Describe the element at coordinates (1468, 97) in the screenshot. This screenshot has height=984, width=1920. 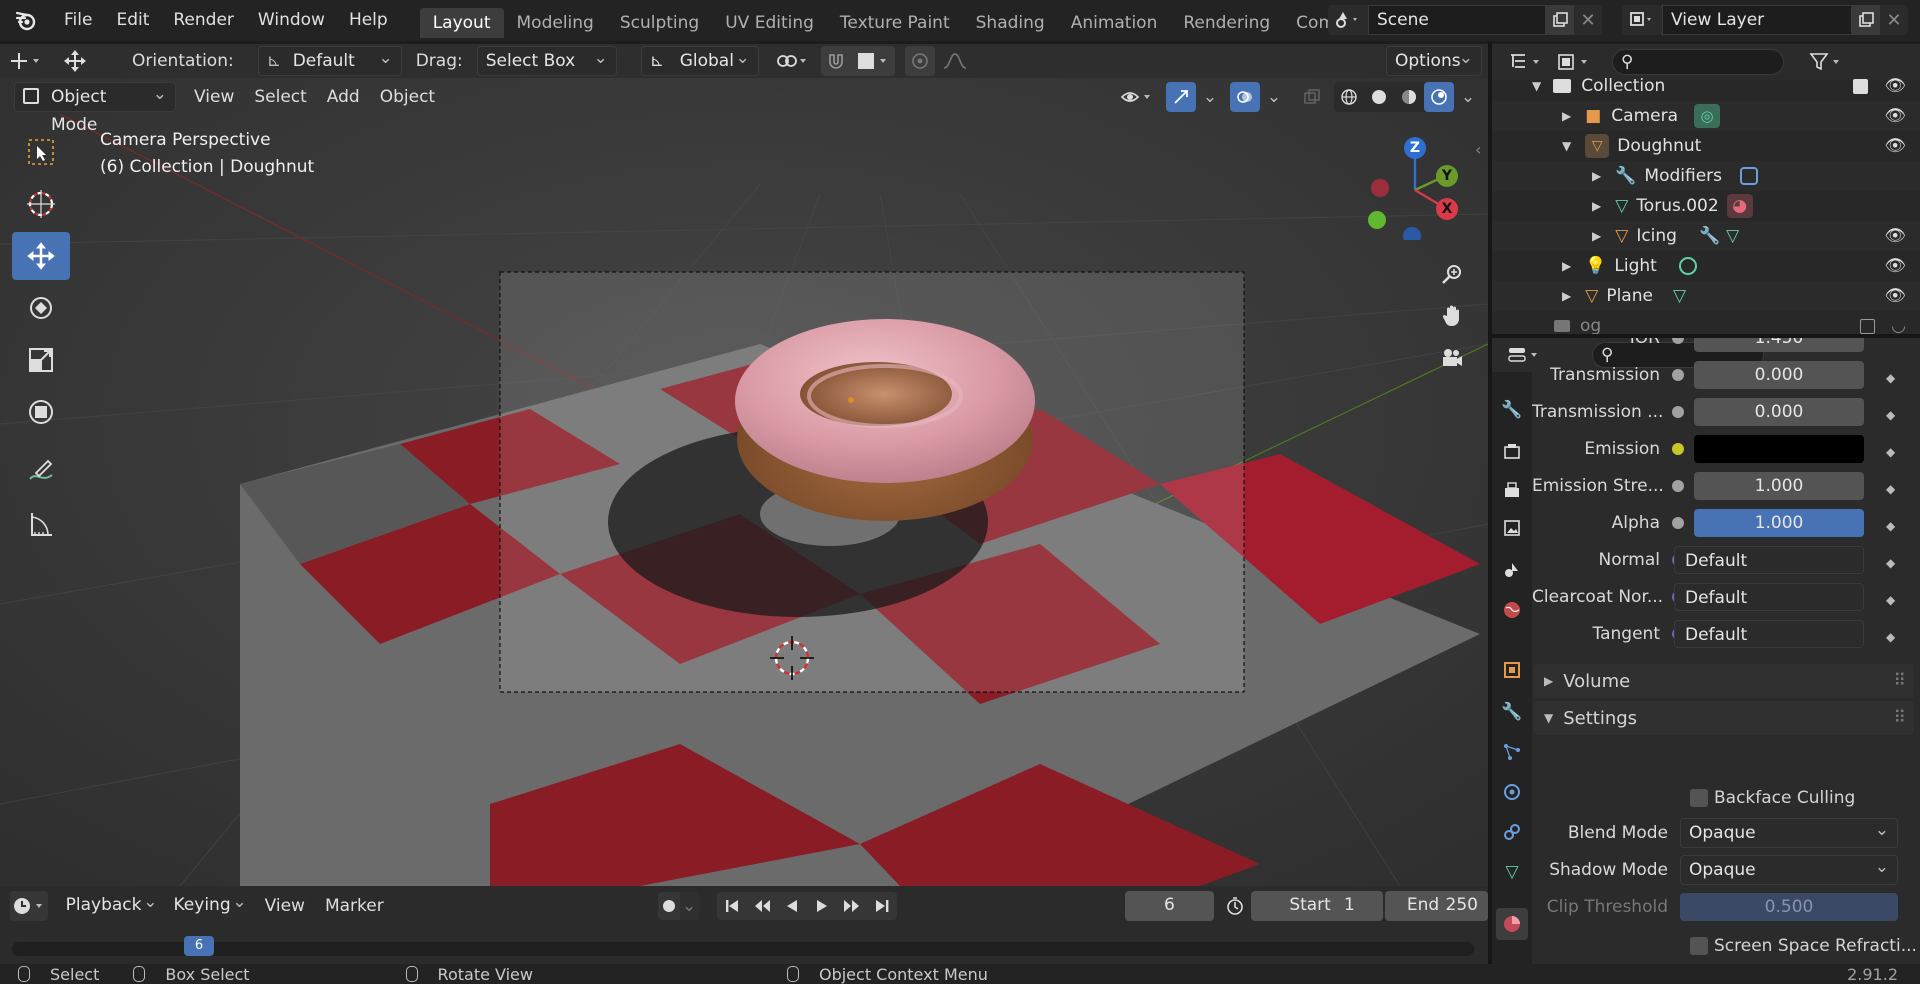
I see `shading-dropdown-icon: ⌄` at that location.